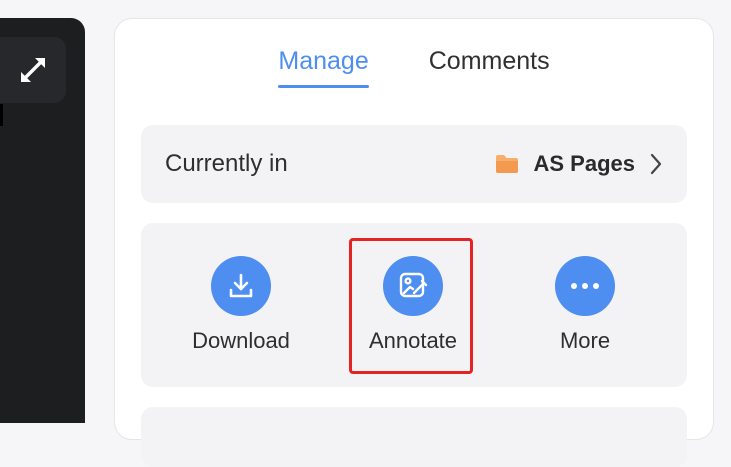  What do you see at coordinates (414, 437) in the screenshot?
I see `bottom-card` at bounding box center [414, 437].